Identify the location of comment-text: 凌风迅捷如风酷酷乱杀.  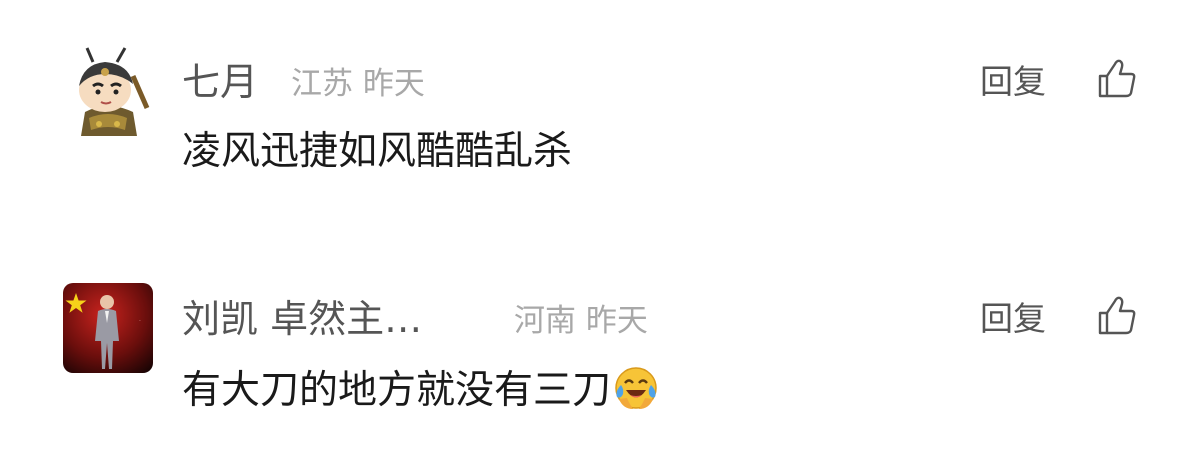
(377, 151).